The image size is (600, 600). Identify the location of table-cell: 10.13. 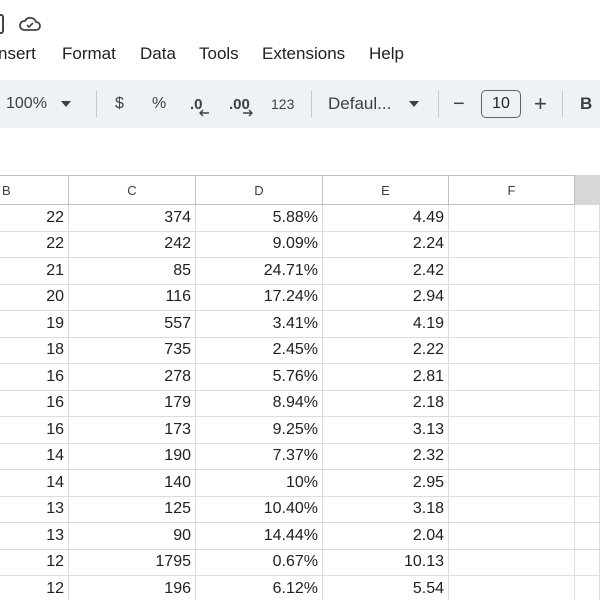
(386, 562).